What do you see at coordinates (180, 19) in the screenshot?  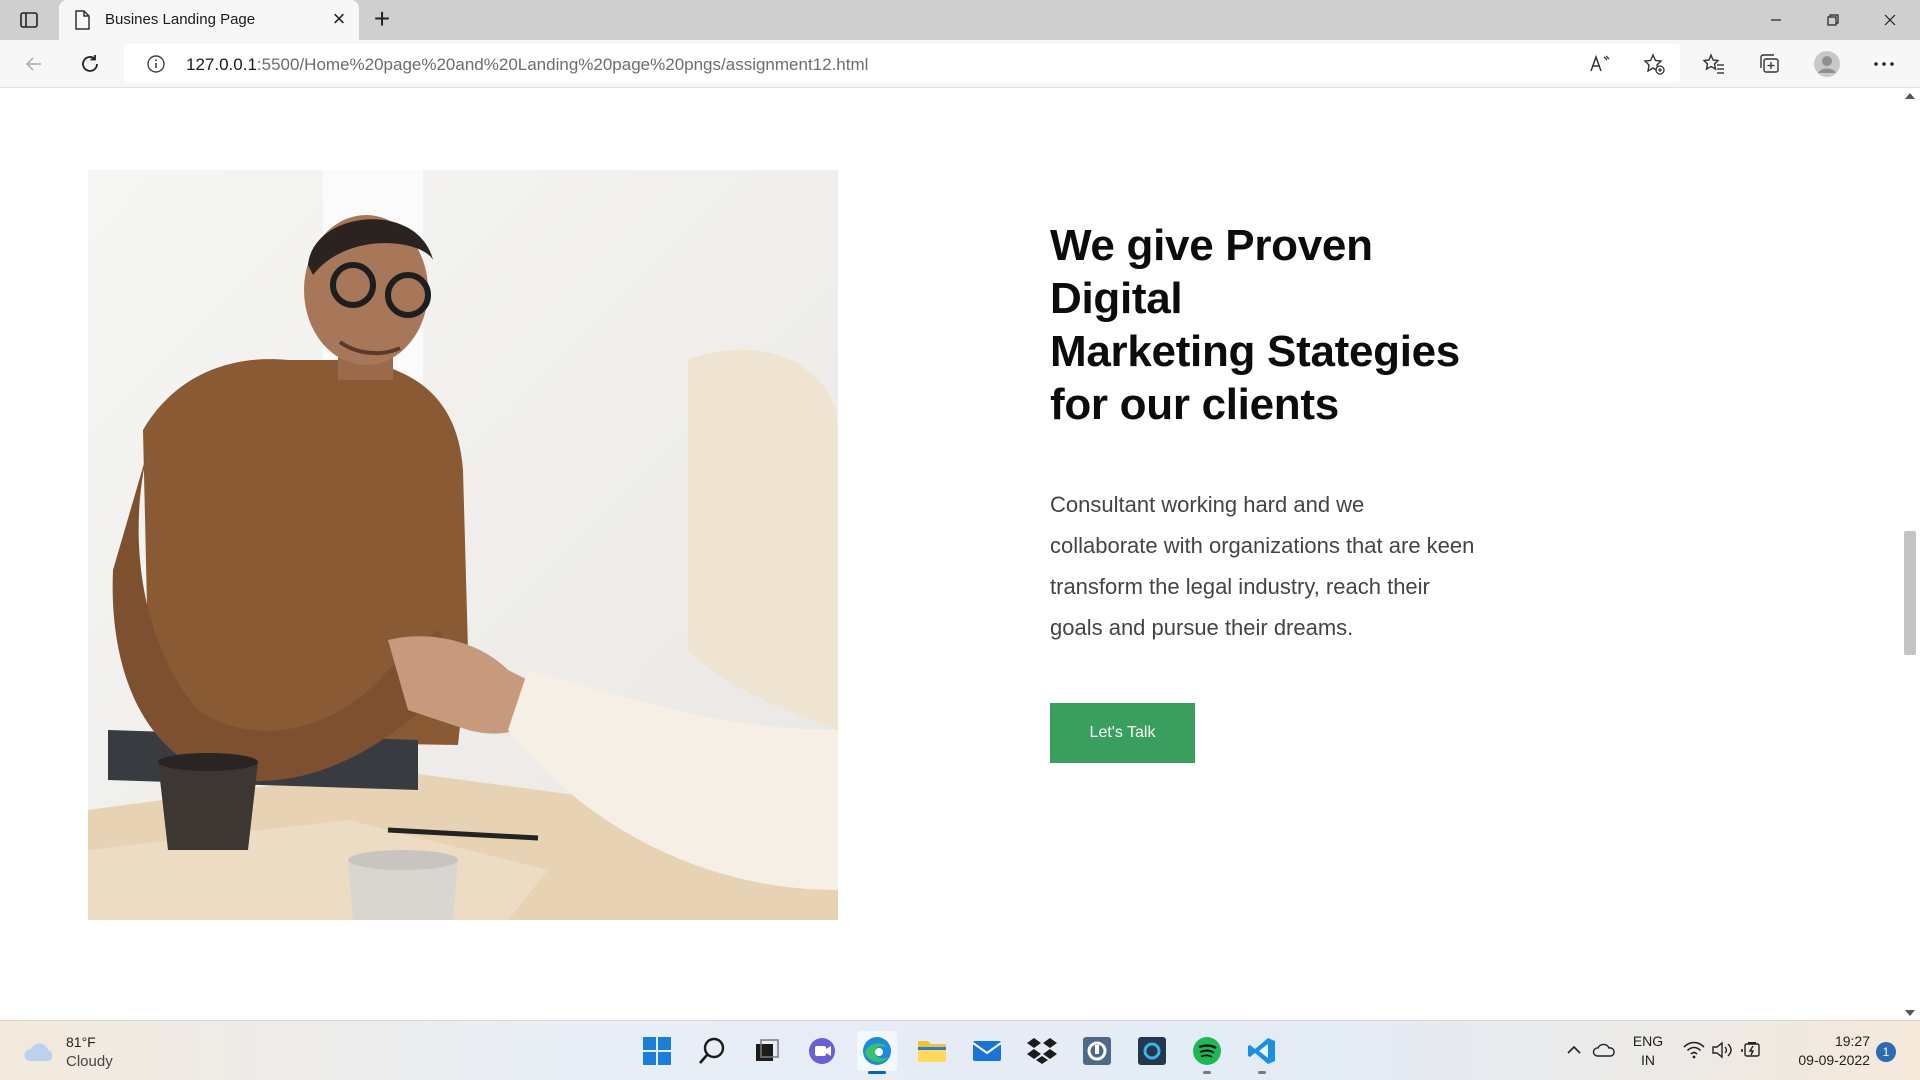 I see `tab-title: Busines Landing Page` at bounding box center [180, 19].